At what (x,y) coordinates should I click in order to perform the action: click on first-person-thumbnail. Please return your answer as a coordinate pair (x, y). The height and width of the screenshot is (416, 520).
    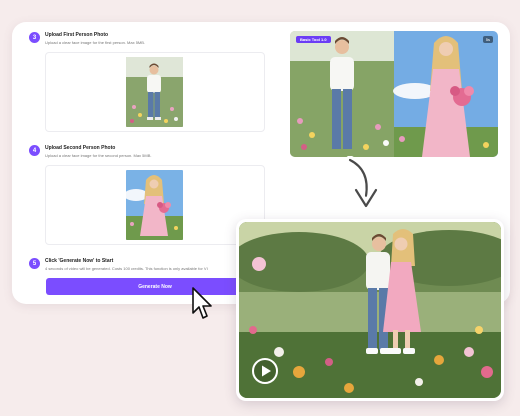
    Looking at the image, I should click on (154, 92).